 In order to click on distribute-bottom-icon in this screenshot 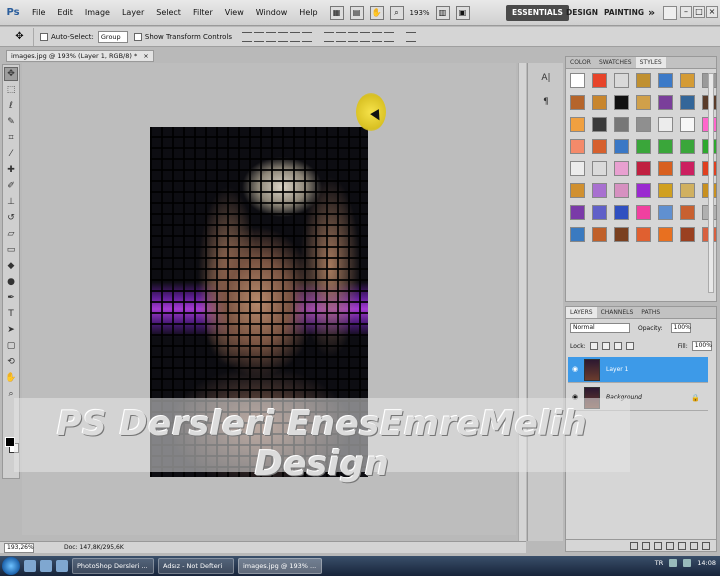, I will do `click(352, 36)`.